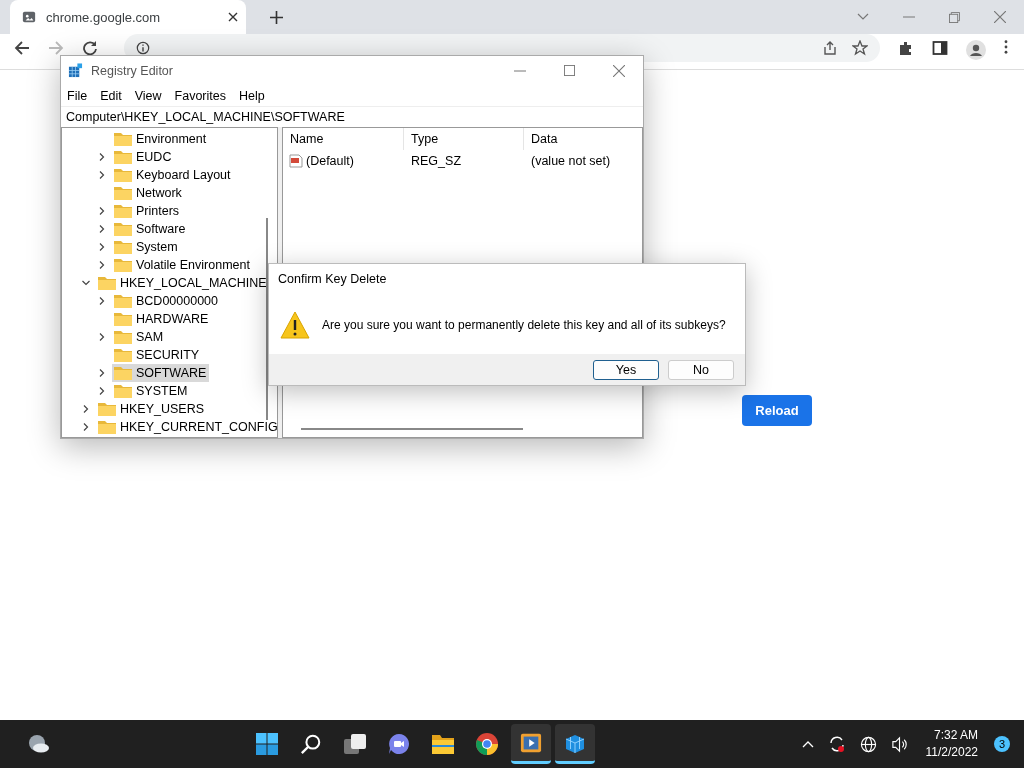 This screenshot has height=768, width=1024. Describe the element at coordinates (38, 744) in the screenshot. I see `weather-icon` at that location.